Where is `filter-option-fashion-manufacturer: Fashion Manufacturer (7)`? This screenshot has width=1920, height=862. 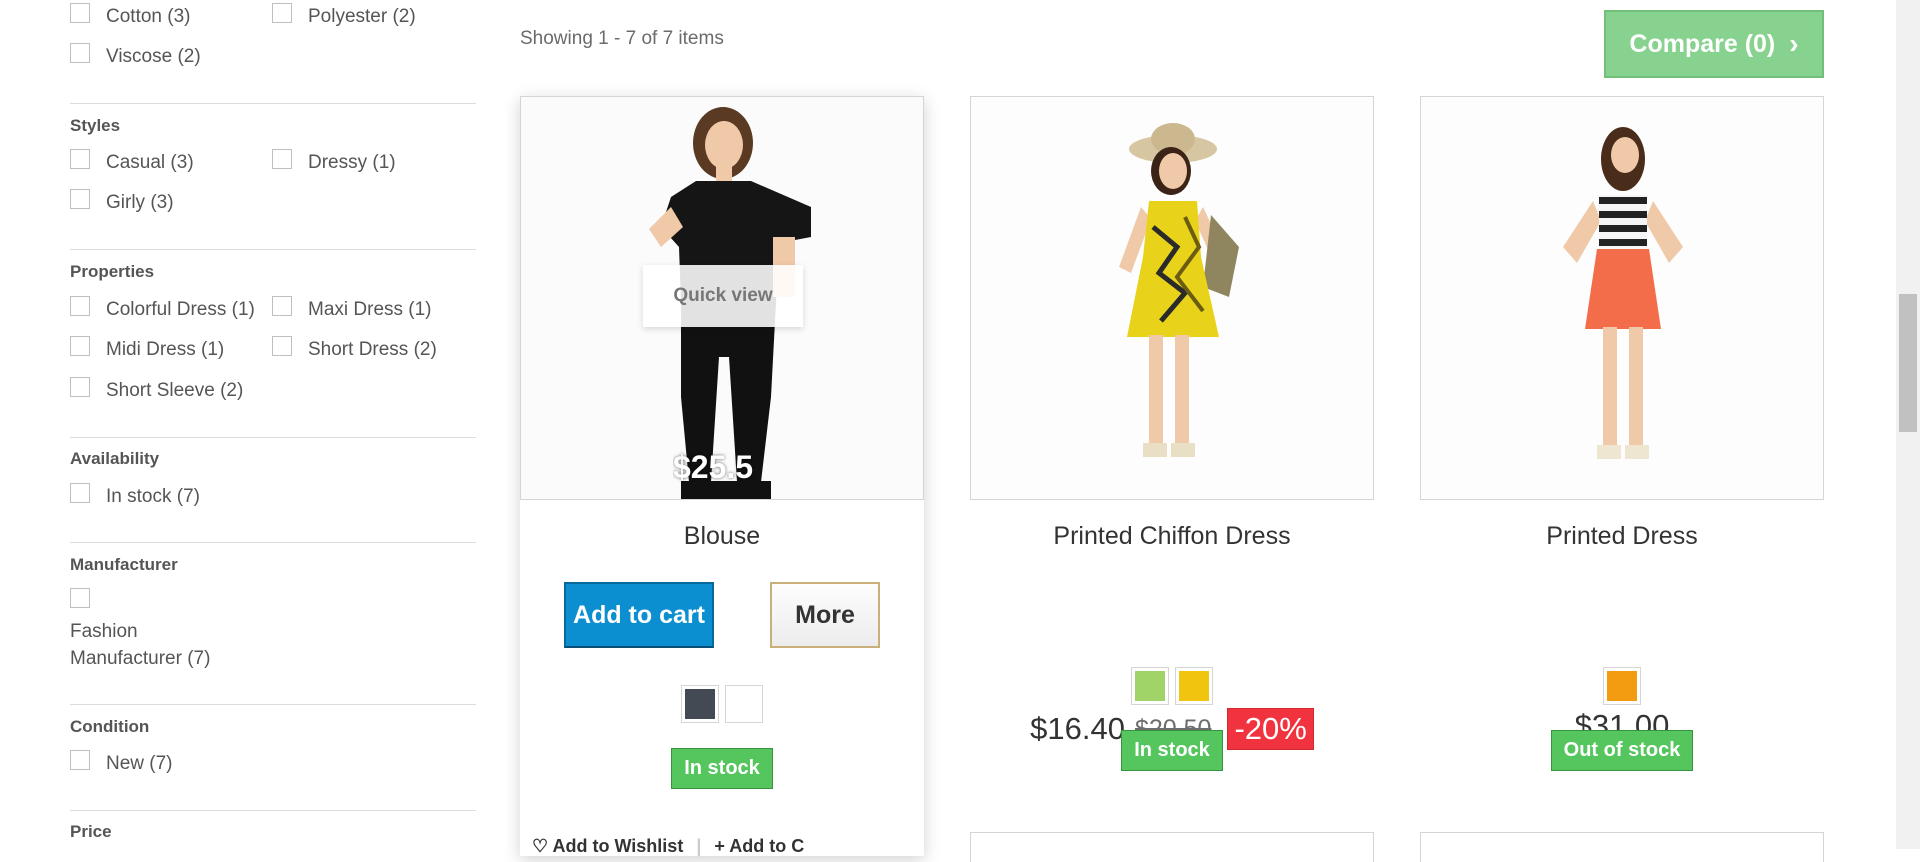
filter-option-fashion-manufacturer: Fashion Manufacturer (7) is located at coordinates (160, 628).